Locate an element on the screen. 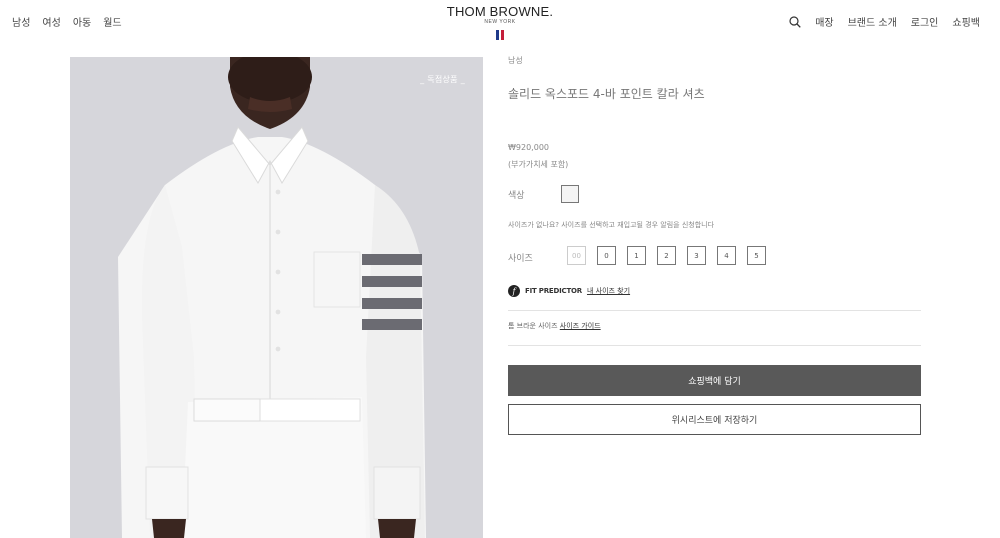 The image size is (1000, 538). tricolor-flag-icon is located at coordinates (500, 35).